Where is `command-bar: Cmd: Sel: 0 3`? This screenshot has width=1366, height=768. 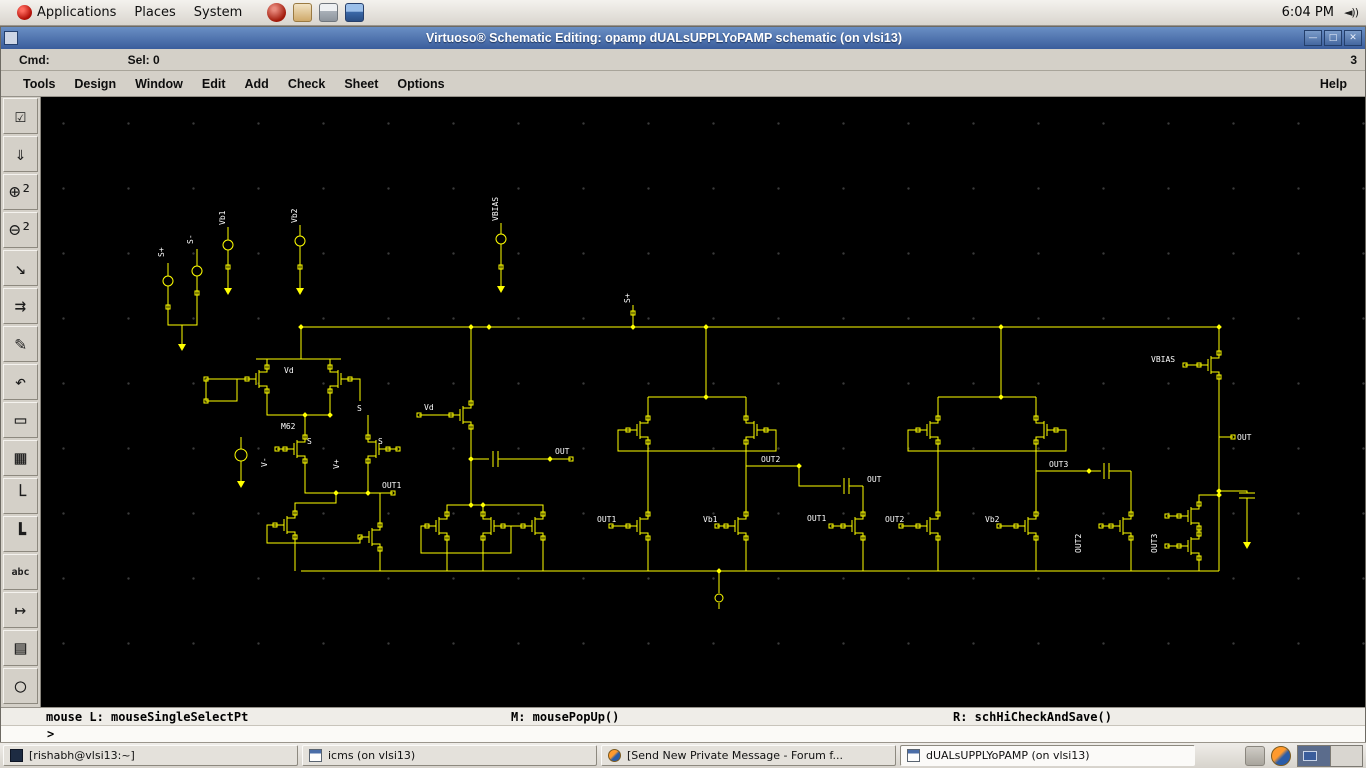
command-bar: Cmd: Sel: 0 3 is located at coordinates (683, 60).